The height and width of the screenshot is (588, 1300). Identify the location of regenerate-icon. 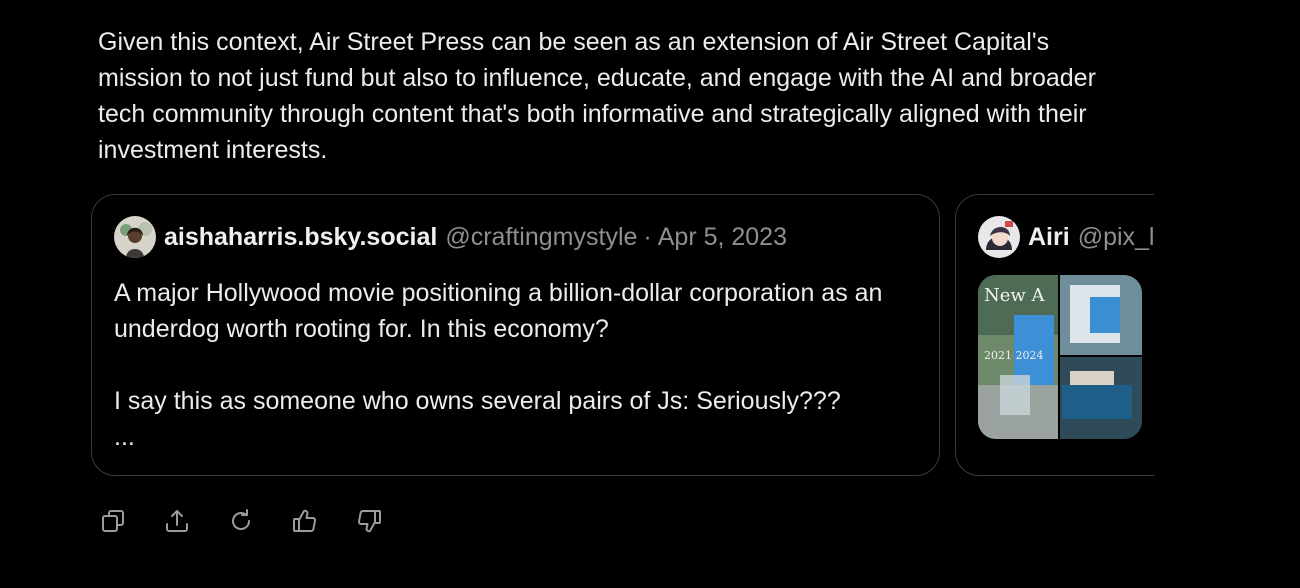
(241, 519).